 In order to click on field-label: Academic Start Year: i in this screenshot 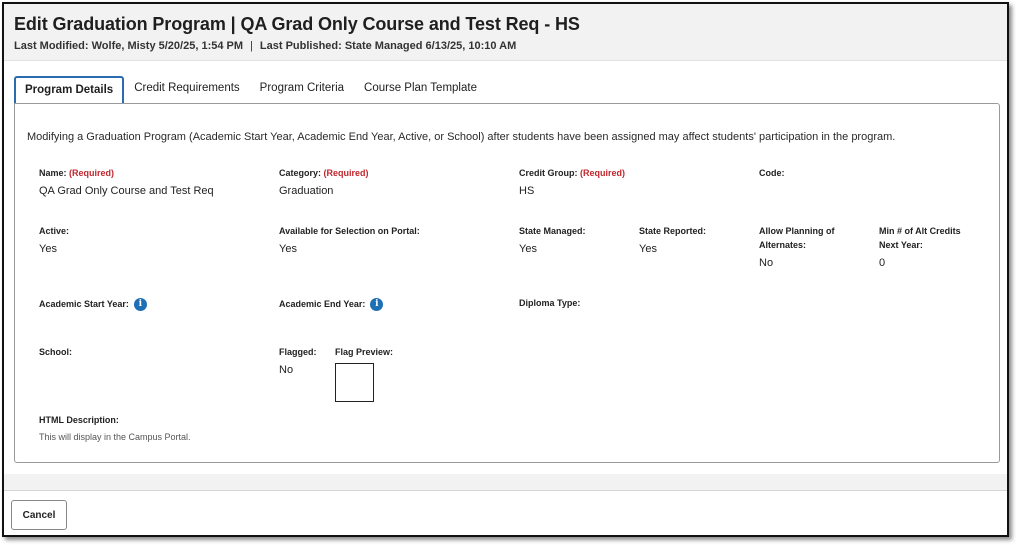, I will do `click(93, 304)`.